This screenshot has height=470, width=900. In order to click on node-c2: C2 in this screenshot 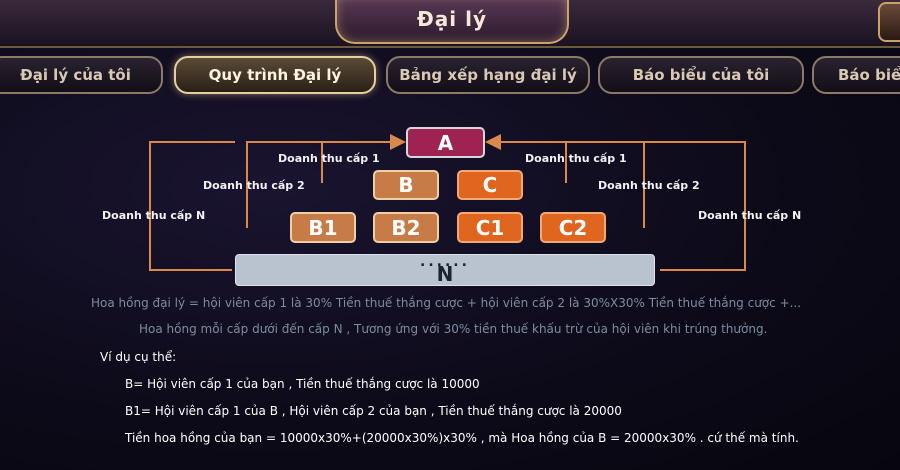, I will do `click(573, 227)`.